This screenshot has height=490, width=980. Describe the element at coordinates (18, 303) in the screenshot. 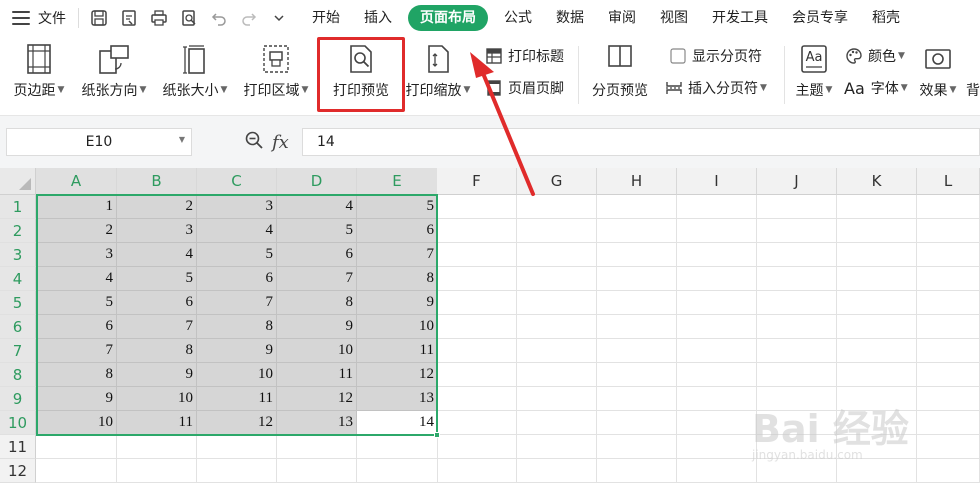

I see `row-header-5: 5` at that location.